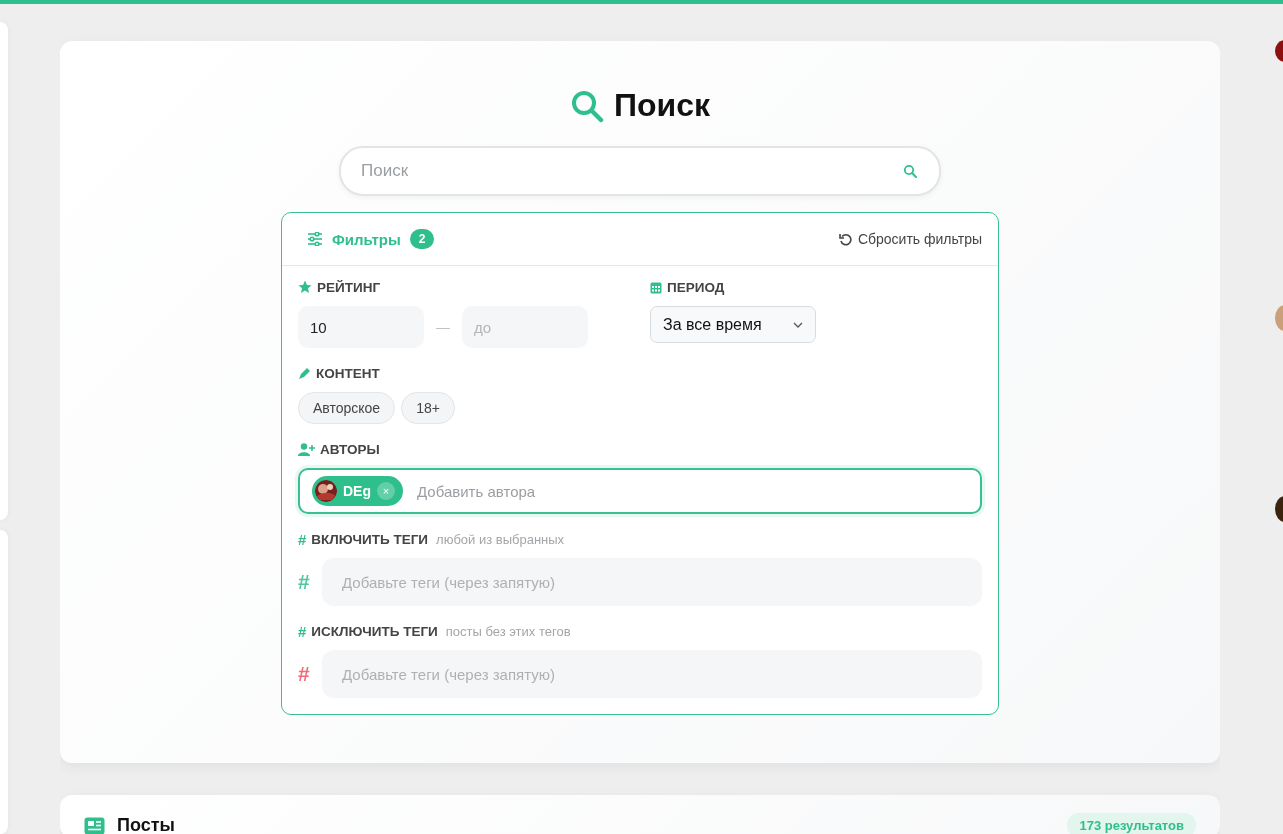  I want to click on content-chip: Авторское, so click(347, 408).